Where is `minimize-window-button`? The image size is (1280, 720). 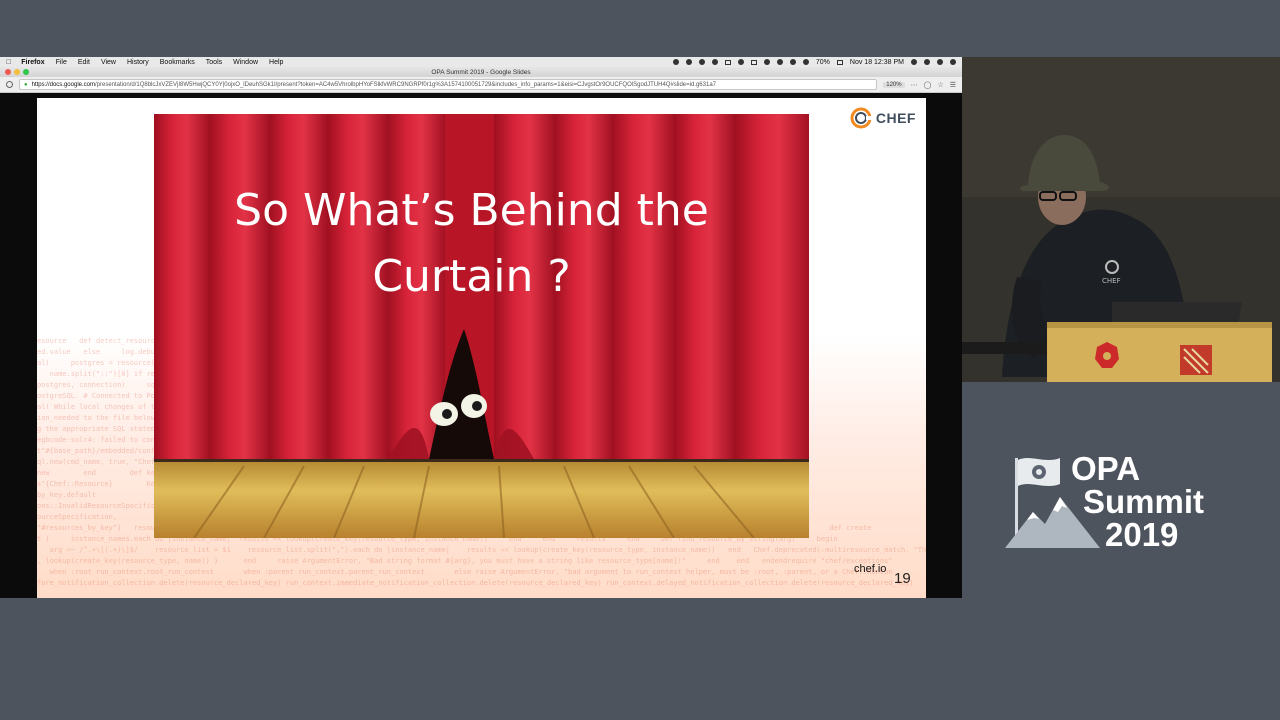
minimize-window-button is located at coordinates (17, 72).